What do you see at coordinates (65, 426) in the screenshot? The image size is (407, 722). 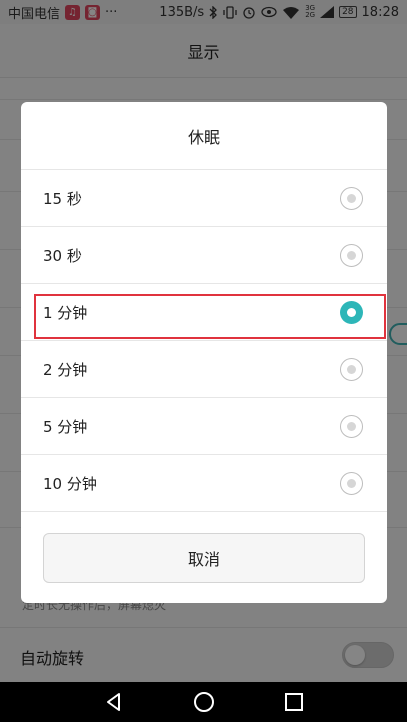 I see `option-label: 5 分钟` at bounding box center [65, 426].